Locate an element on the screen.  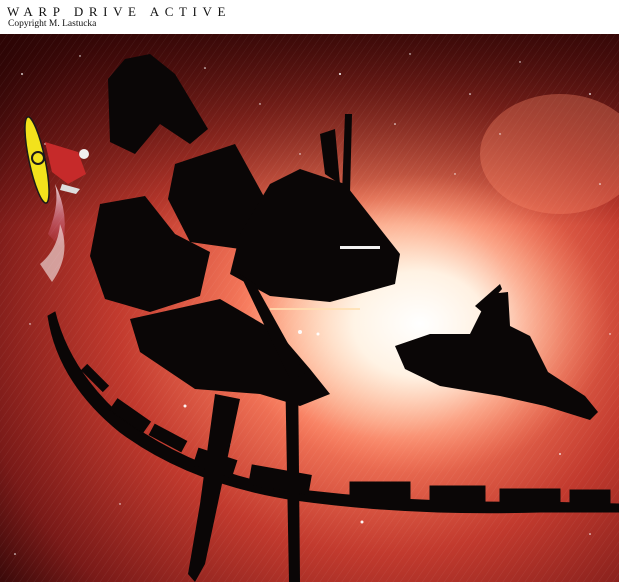
page-title: WARP DRIVE ACTIVE is located at coordinates (119, 11).